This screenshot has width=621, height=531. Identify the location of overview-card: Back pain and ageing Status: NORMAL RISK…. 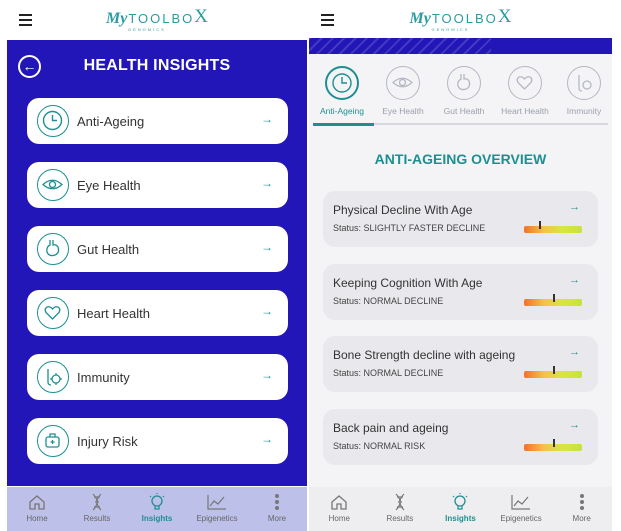
(460, 437).